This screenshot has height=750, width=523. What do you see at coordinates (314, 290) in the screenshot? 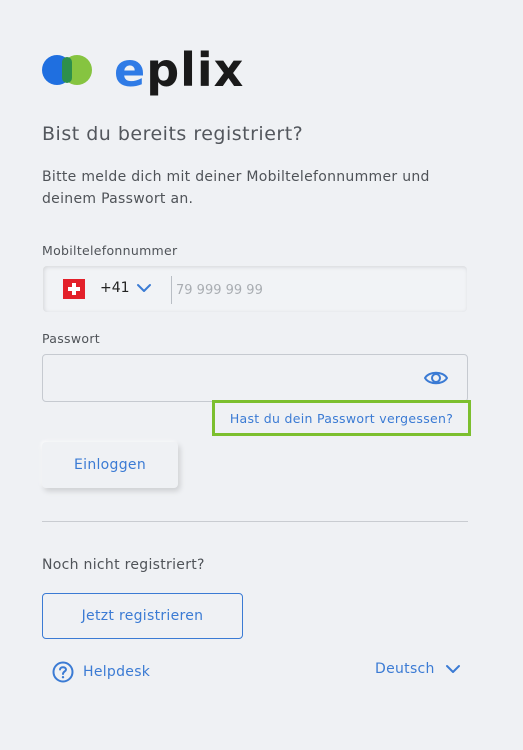
I see `phone-input` at bounding box center [314, 290].